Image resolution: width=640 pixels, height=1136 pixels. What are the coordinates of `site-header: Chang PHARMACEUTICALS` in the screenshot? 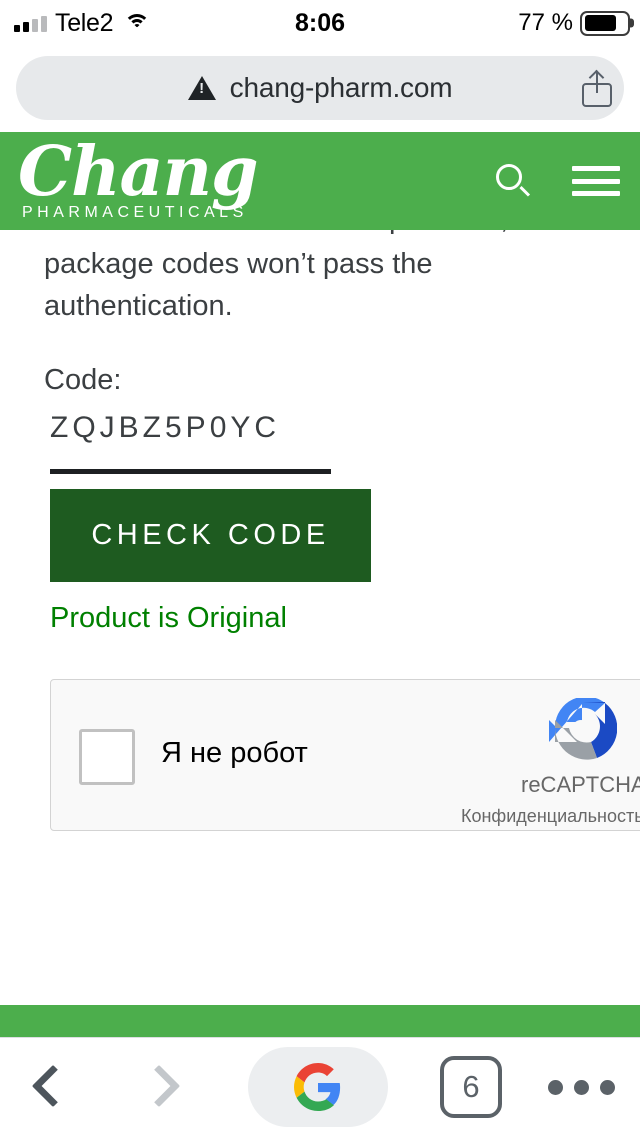 It's located at (320, 181).